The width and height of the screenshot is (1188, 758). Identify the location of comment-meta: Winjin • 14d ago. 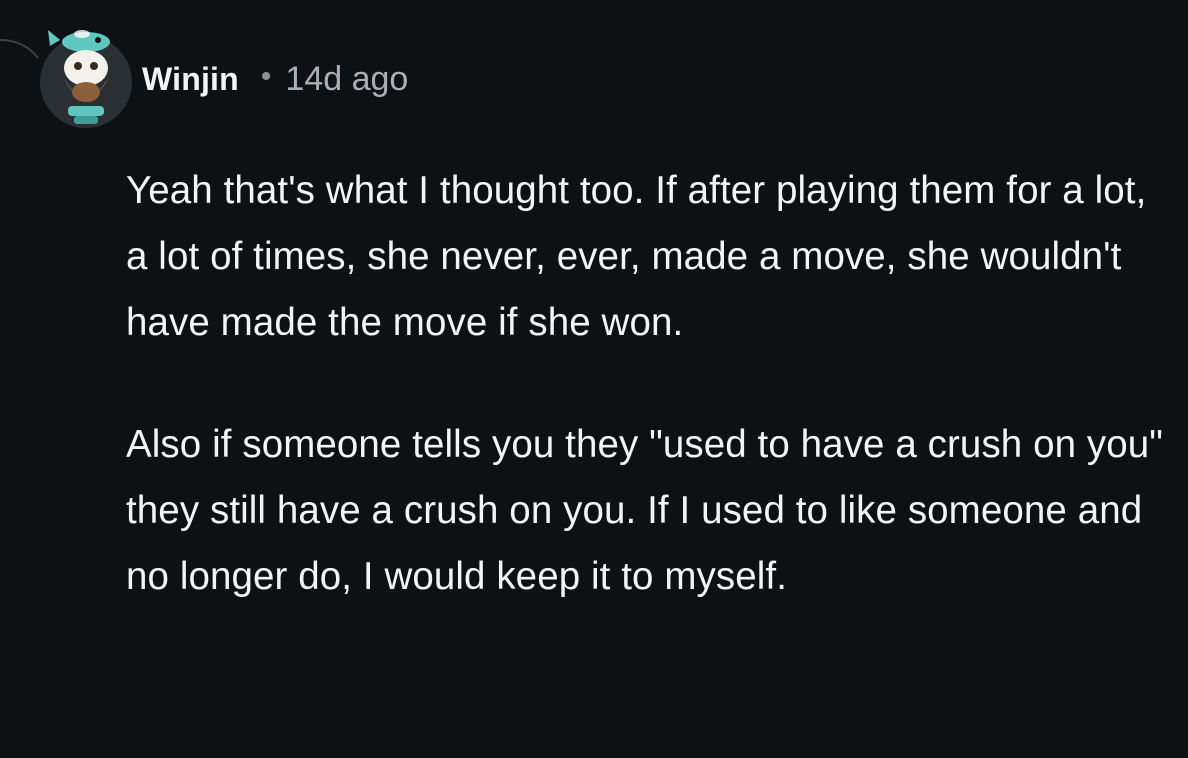
(275, 79).